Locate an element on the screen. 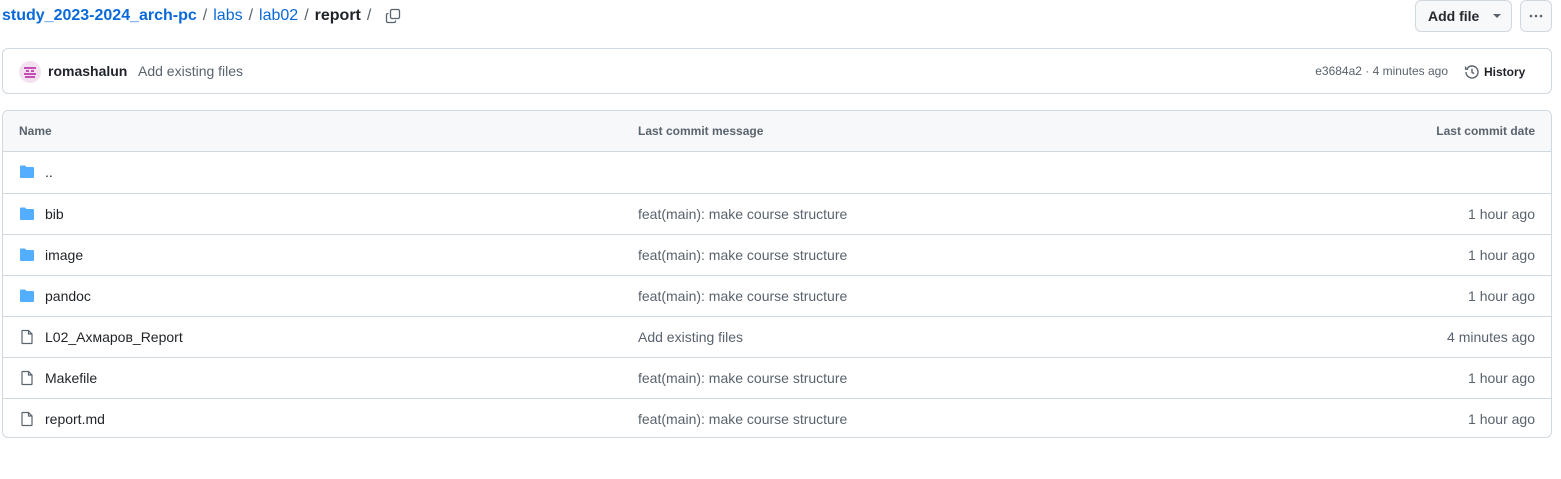 The image size is (1561, 479). history-label: History is located at coordinates (1505, 72).